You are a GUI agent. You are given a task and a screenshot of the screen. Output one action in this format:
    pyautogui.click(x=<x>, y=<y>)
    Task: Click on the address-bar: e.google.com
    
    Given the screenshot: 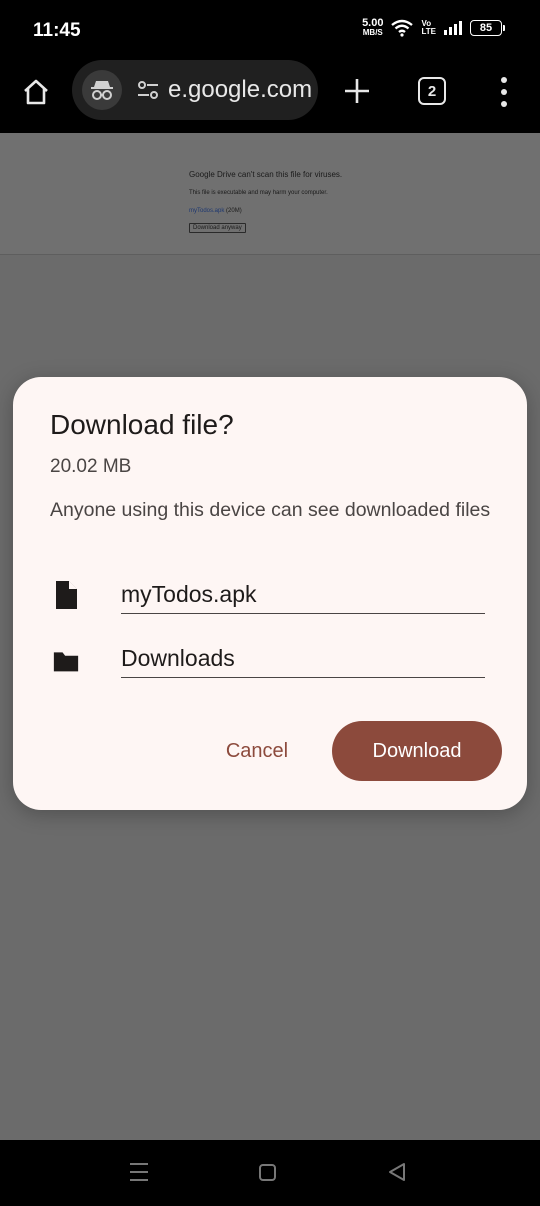 What is the action you would take?
    pyautogui.click(x=195, y=90)
    